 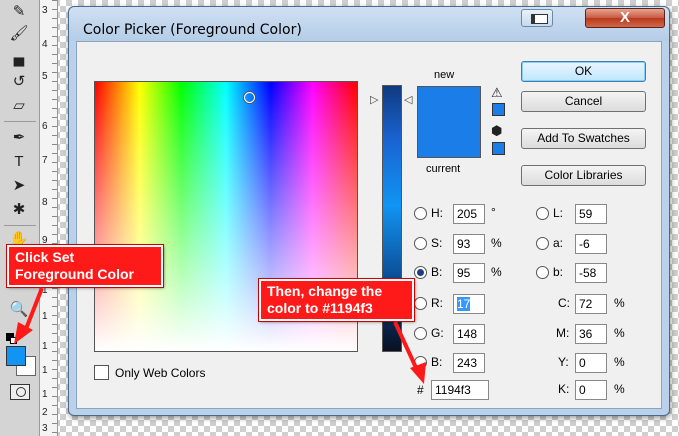 I want to click on ruler-number: 5, so click(x=45, y=76).